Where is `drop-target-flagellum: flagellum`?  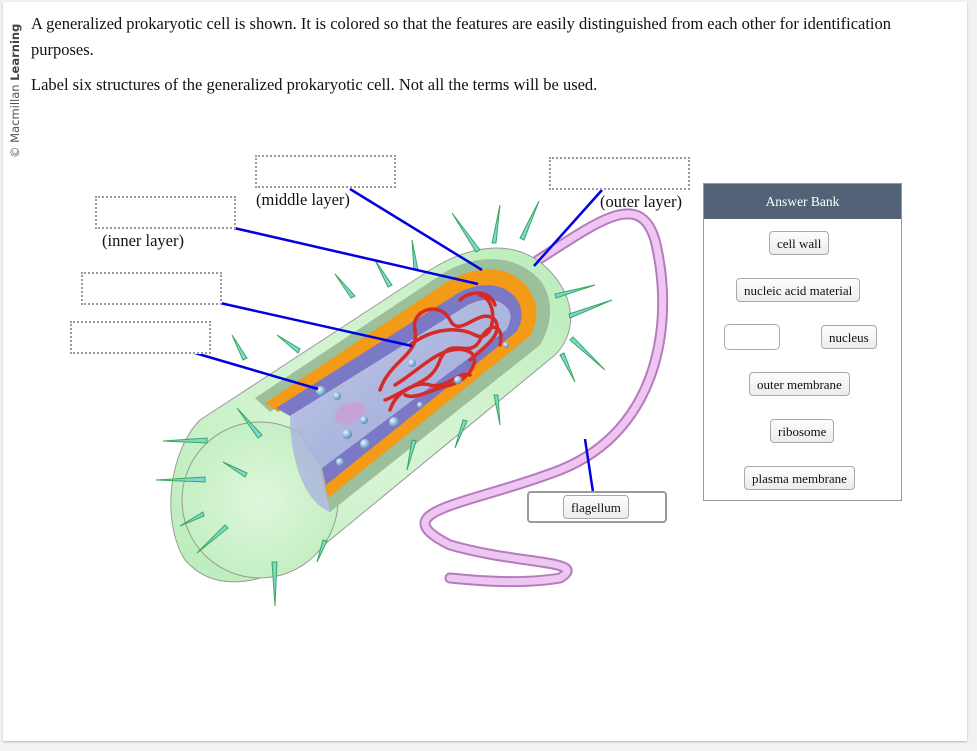 drop-target-flagellum: flagellum is located at coordinates (597, 507).